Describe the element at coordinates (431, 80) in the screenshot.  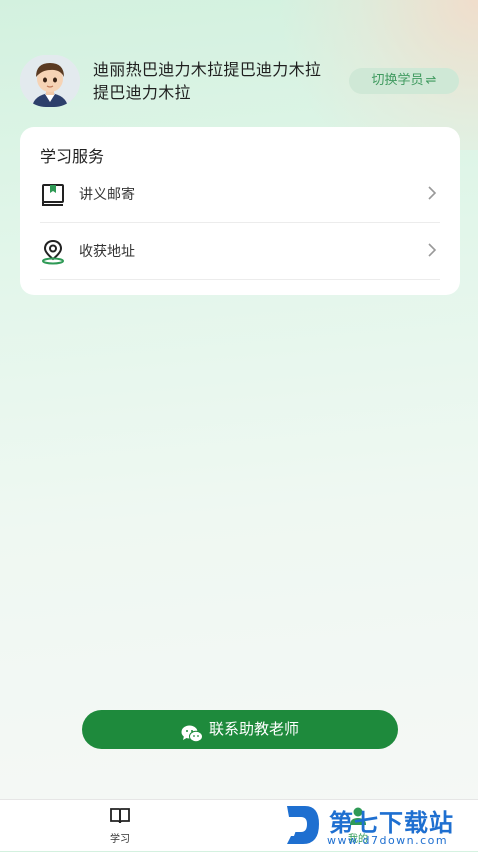
I see `swap-arrows-icon: ⇌` at that location.